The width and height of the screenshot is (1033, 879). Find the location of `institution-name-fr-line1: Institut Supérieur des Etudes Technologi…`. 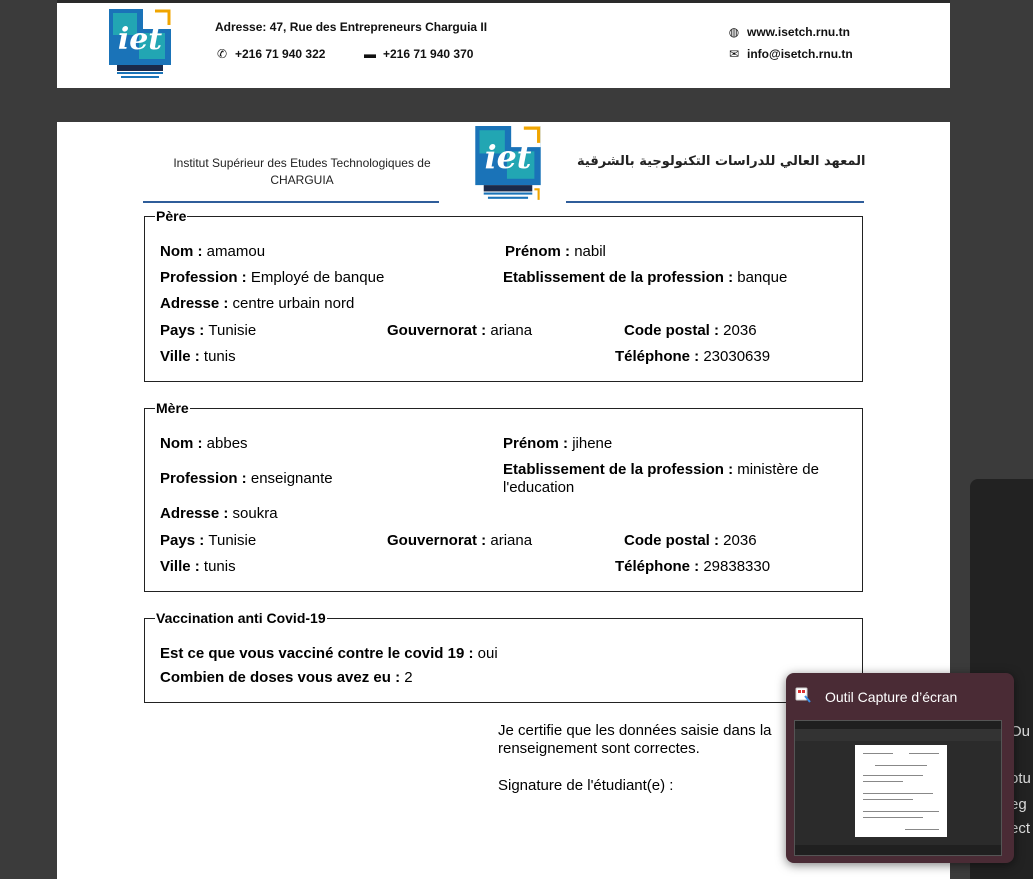

institution-name-fr-line1: Institut Supérieur des Etudes Technologi… is located at coordinates (302, 163).